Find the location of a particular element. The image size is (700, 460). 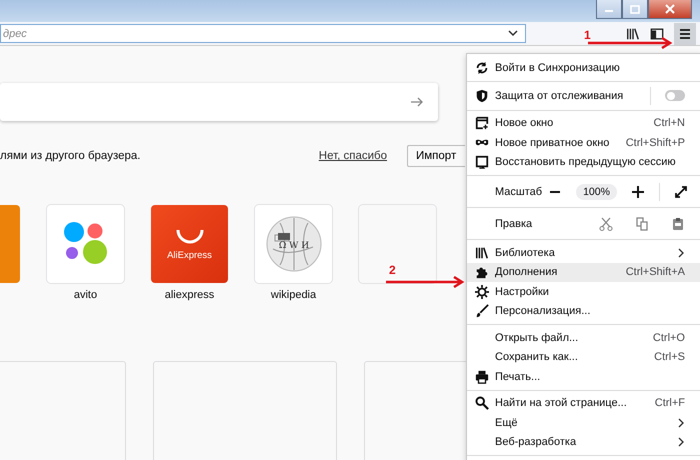

maximize-icon is located at coordinates (635, 9).